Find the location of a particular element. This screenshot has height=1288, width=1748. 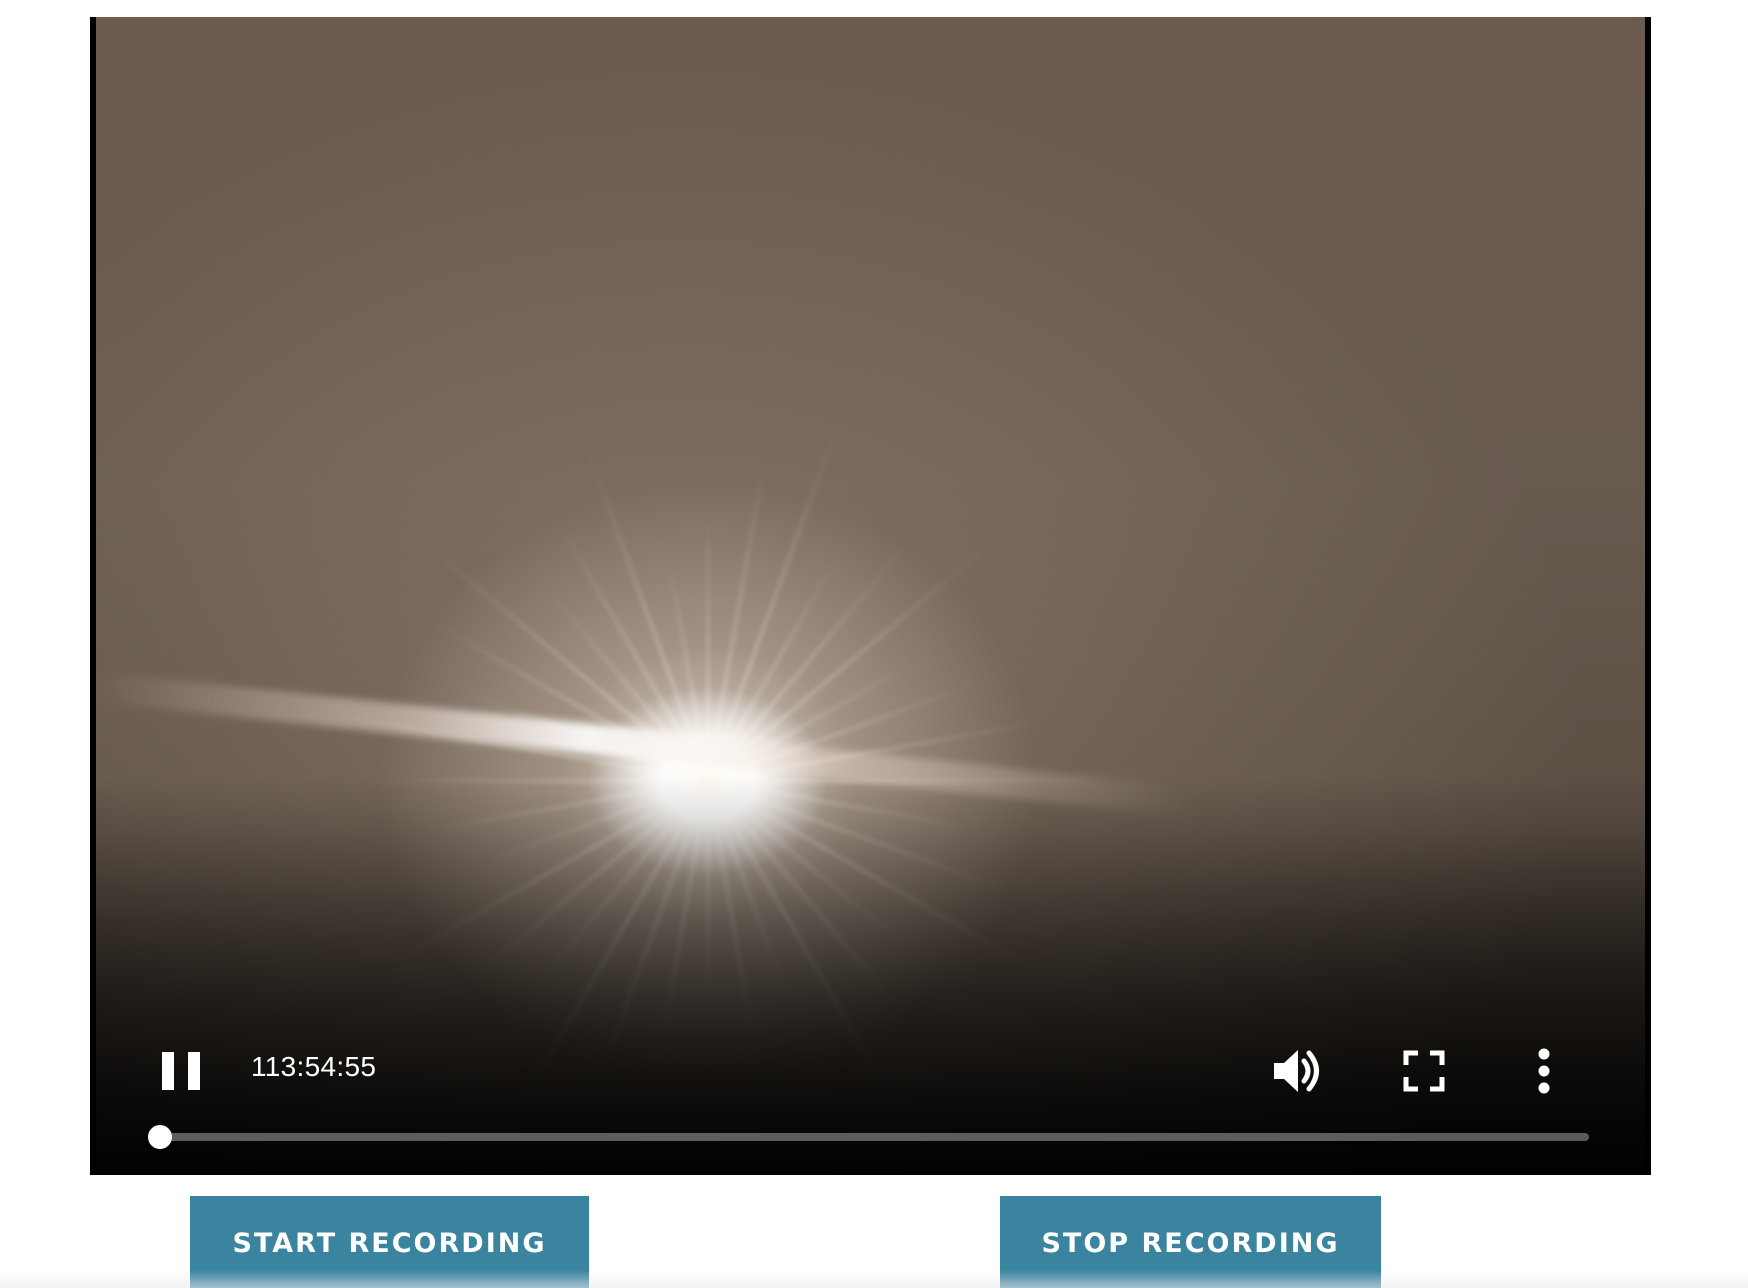

more-vertical-icon is located at coordinates (1544, 1071).